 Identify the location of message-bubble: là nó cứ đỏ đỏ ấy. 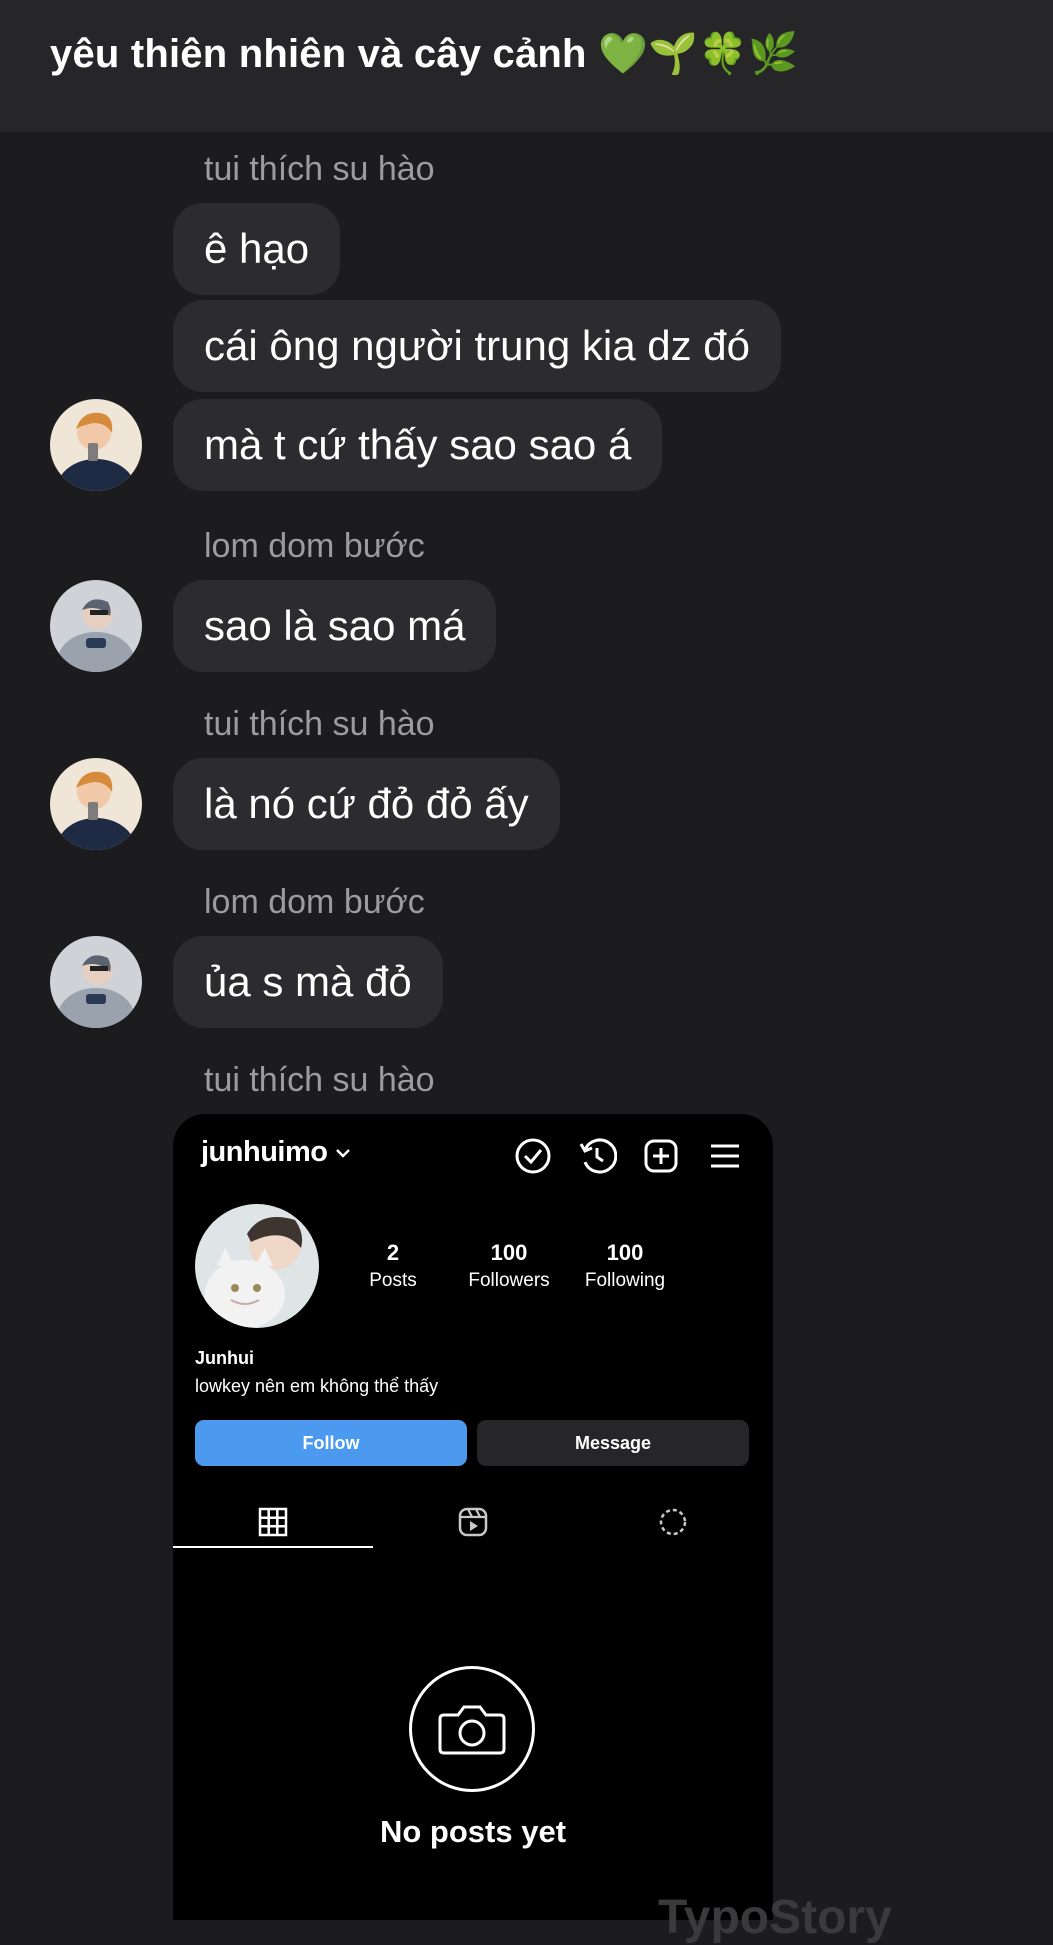
(366, 804).